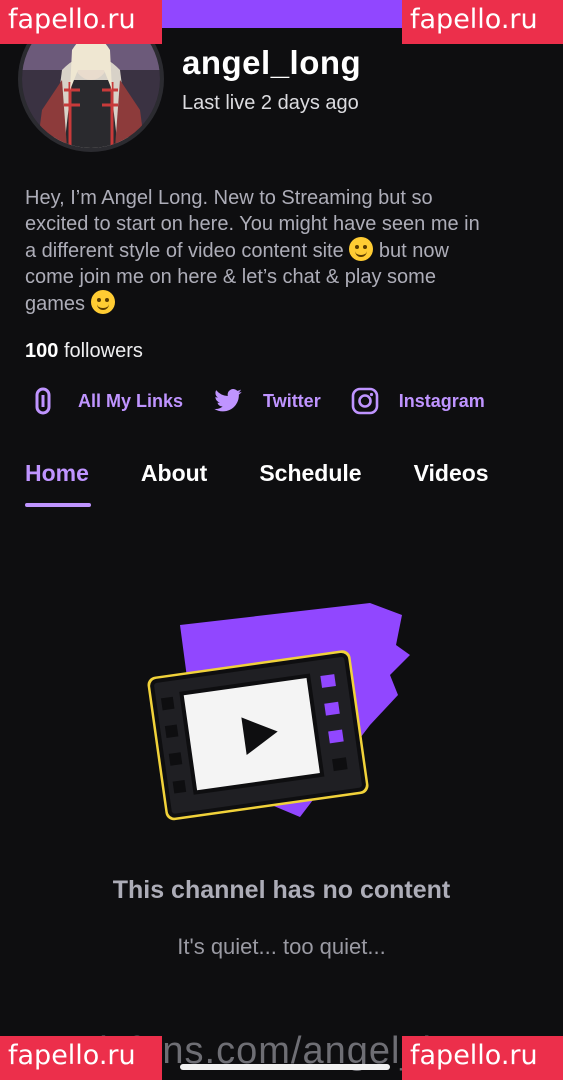 This screenshot has width=563, height=1080. I want to click on last-live-status: Last live 2 days ago, so click(270, 103).